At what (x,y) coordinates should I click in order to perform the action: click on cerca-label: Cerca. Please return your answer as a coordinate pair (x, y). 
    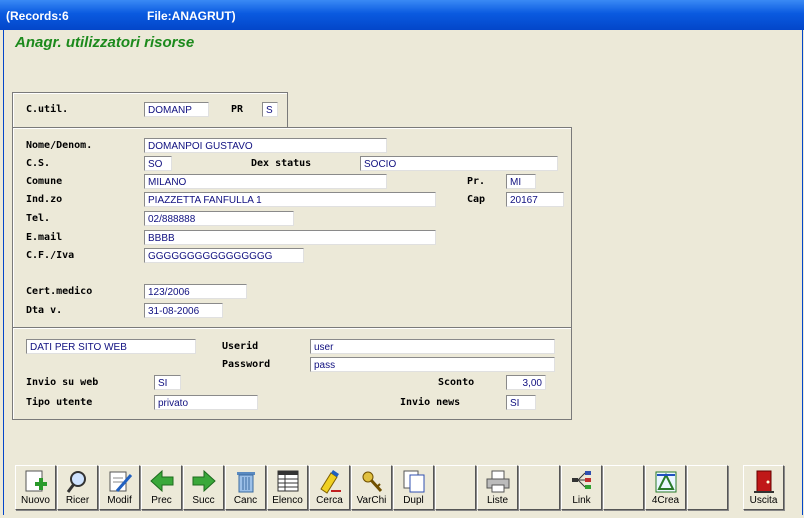
    Looking at the image, I should click on (329, 500).